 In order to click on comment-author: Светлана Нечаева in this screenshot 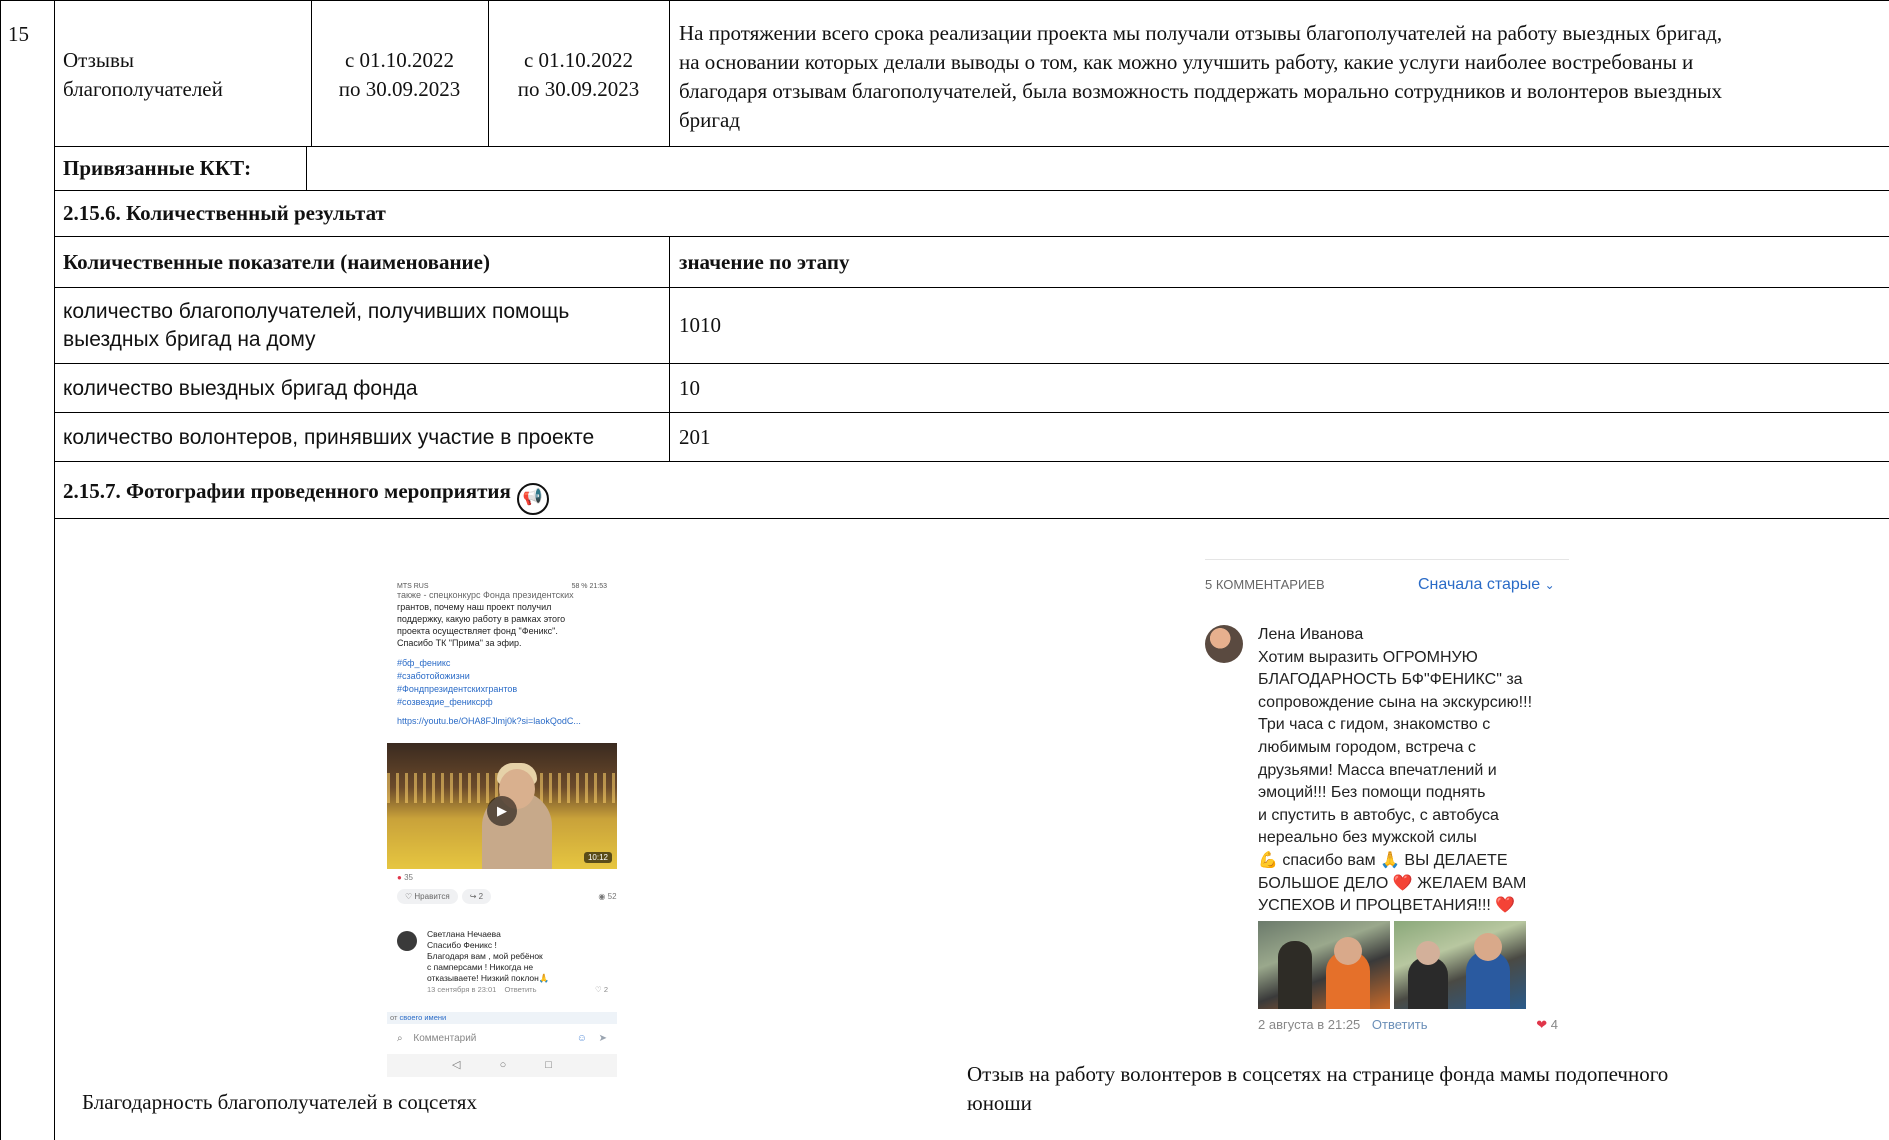, I will do `click(519, 934)`.